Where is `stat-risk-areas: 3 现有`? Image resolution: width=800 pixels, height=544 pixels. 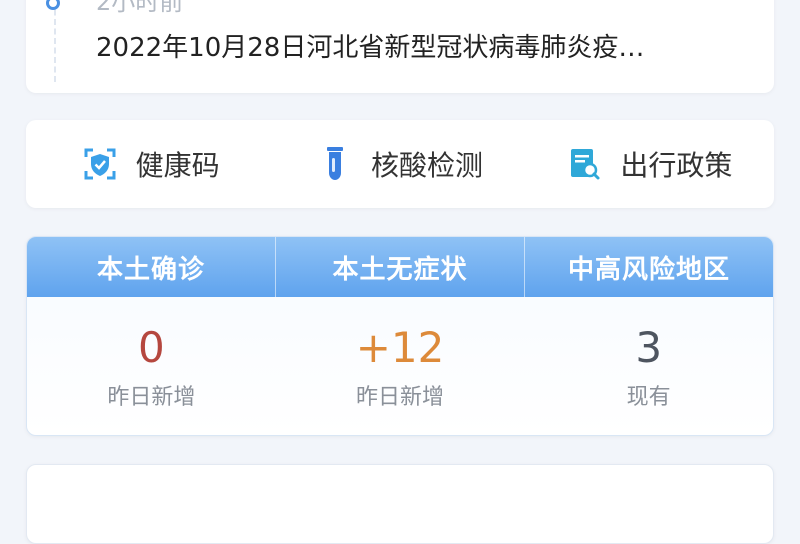
stat-risk-areas: 3 现有 is located at coordinates (648, 366).